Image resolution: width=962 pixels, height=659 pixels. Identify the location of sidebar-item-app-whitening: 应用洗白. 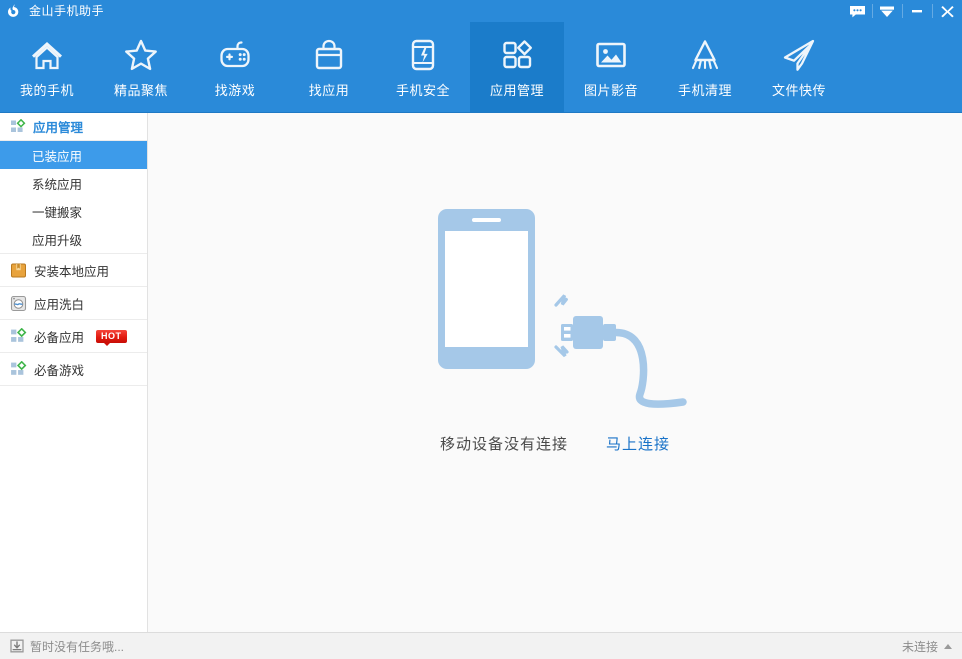
(73, 302).